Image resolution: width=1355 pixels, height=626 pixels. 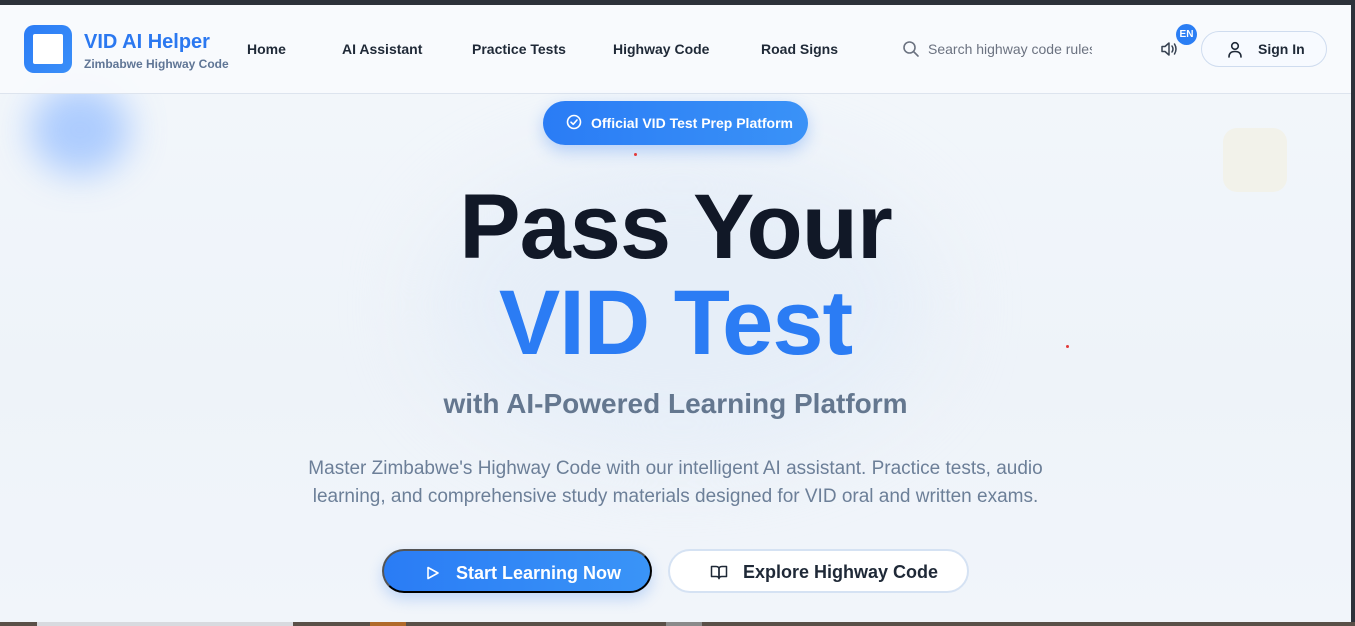 What do you see at coordinates (433, 573) in the screenshot?
I see `play-icon` at bounding box center [433, 573].